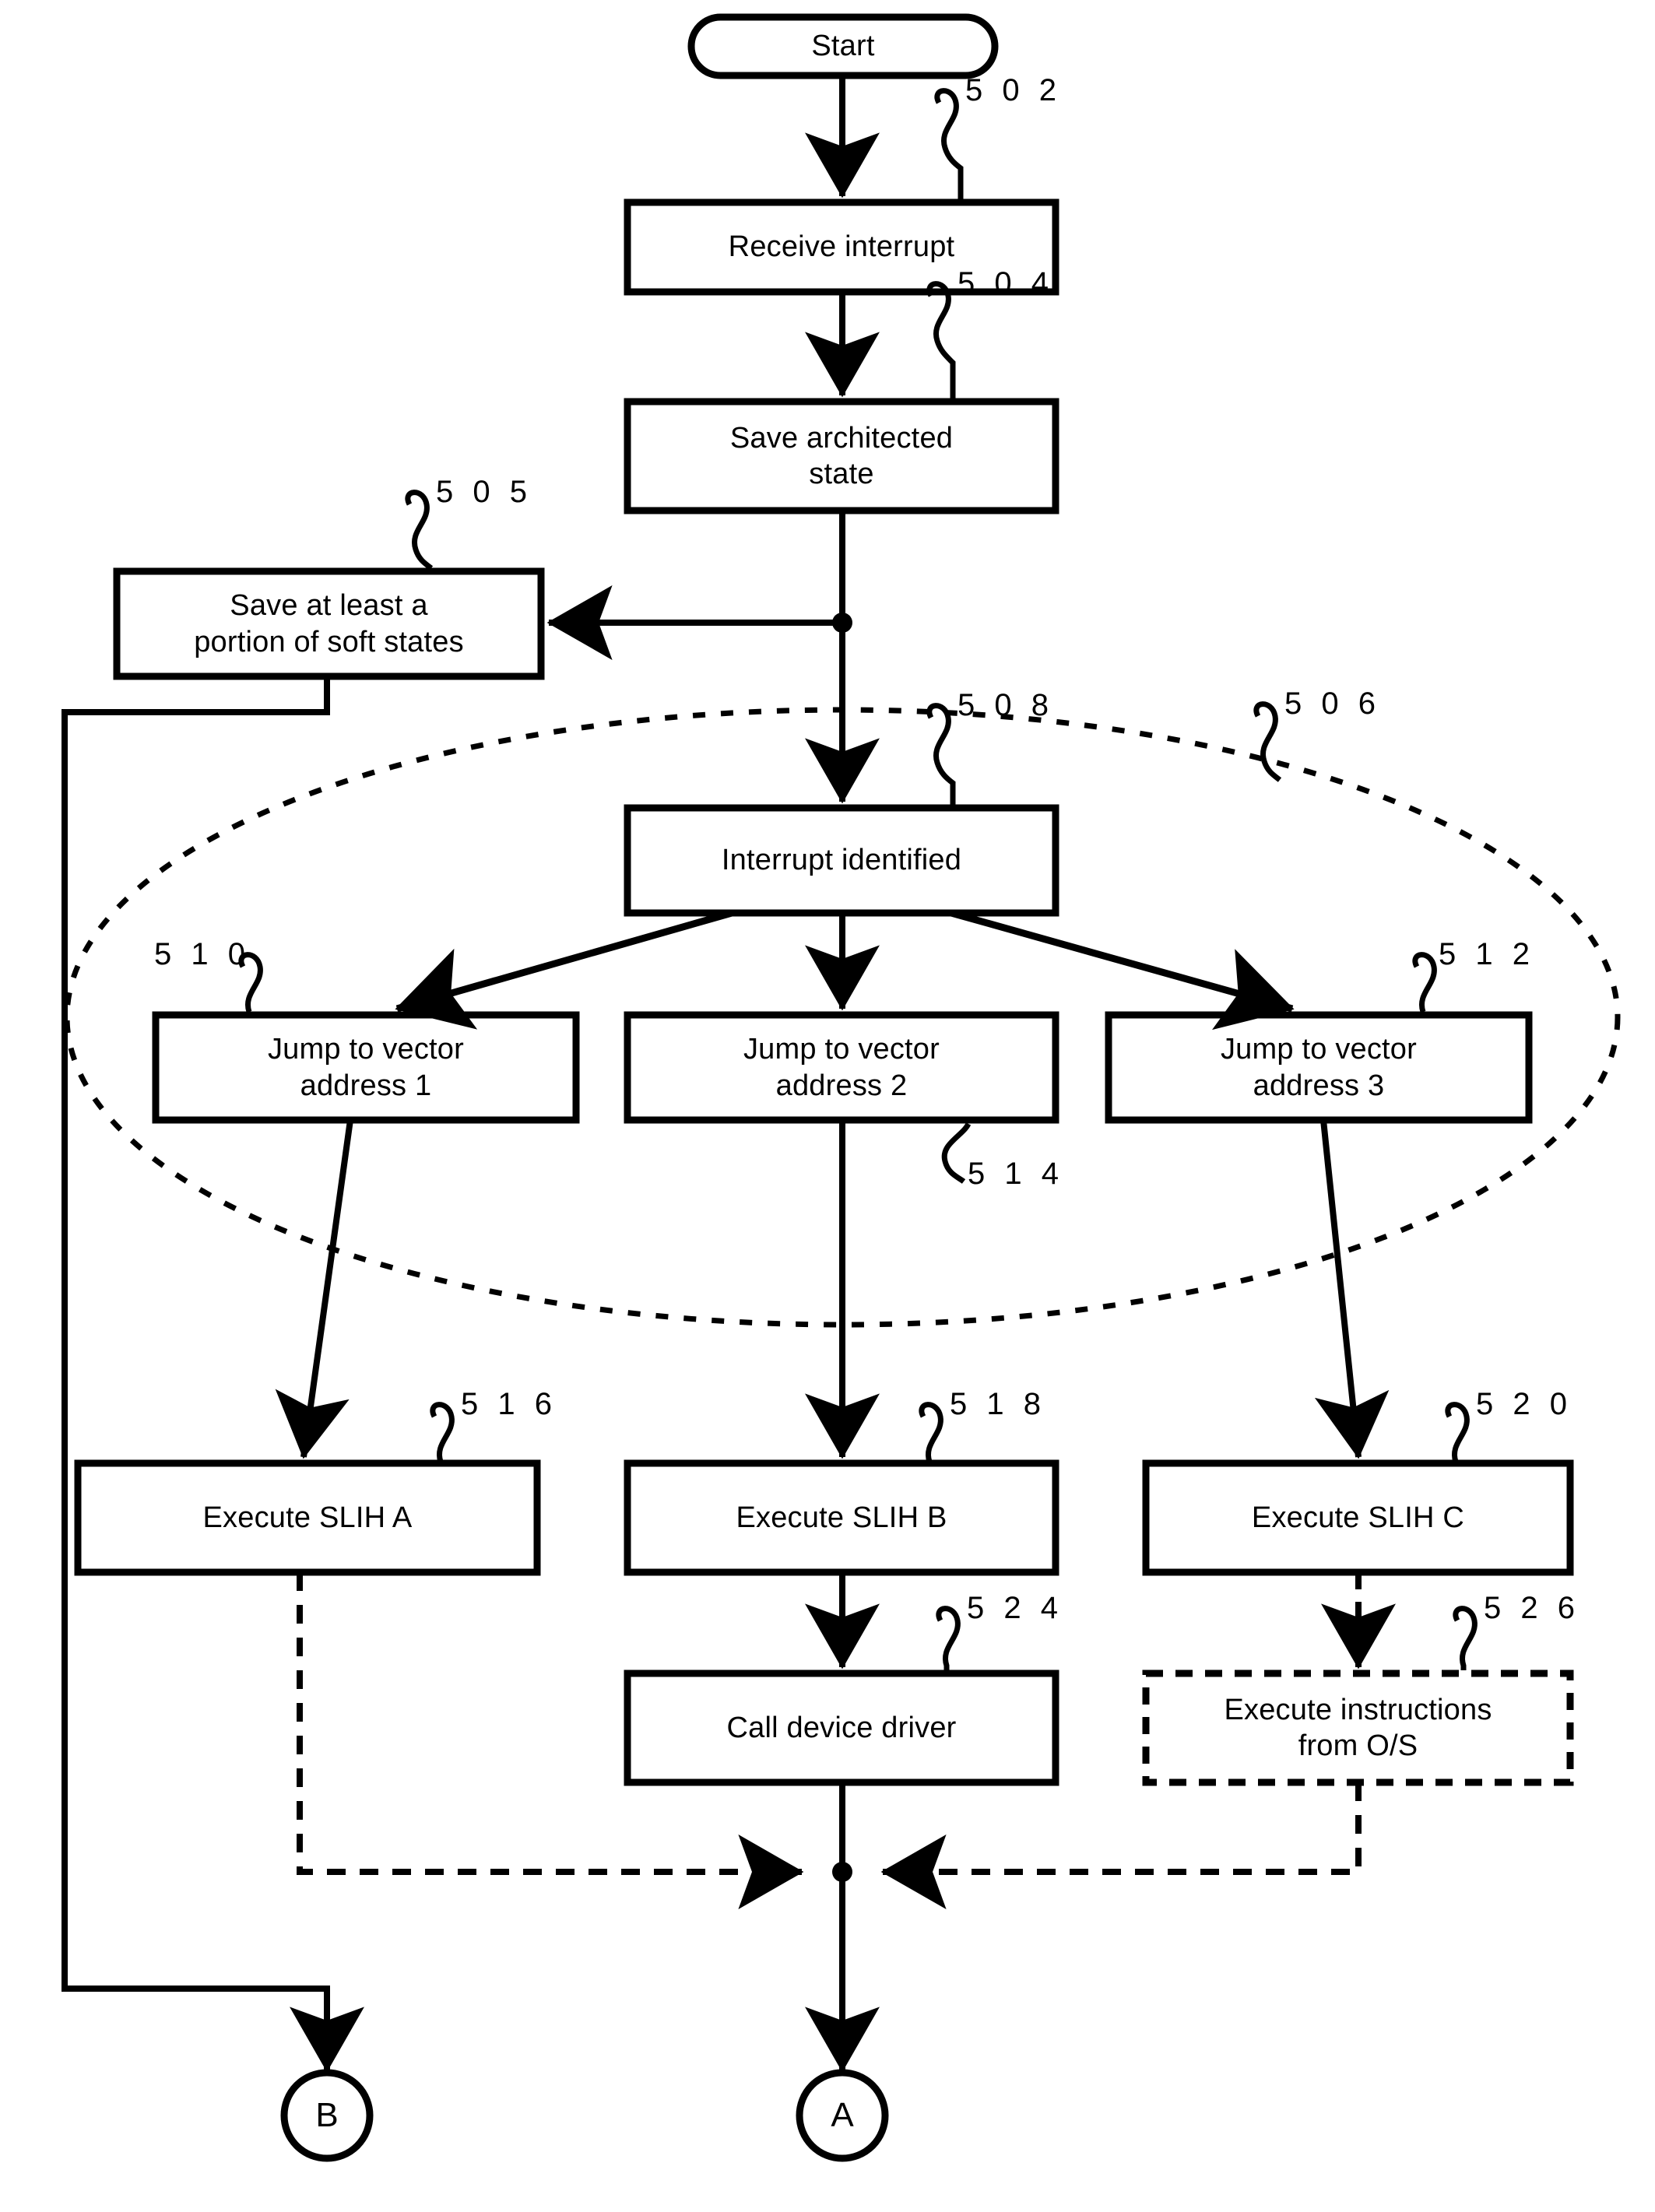 The height and width of the screenshot is (2212, 1655). What do you see at coordinates (307, 1517) in the screenshot?
I see `execute-slih-a-shape` at bounding box center [307, 1517].